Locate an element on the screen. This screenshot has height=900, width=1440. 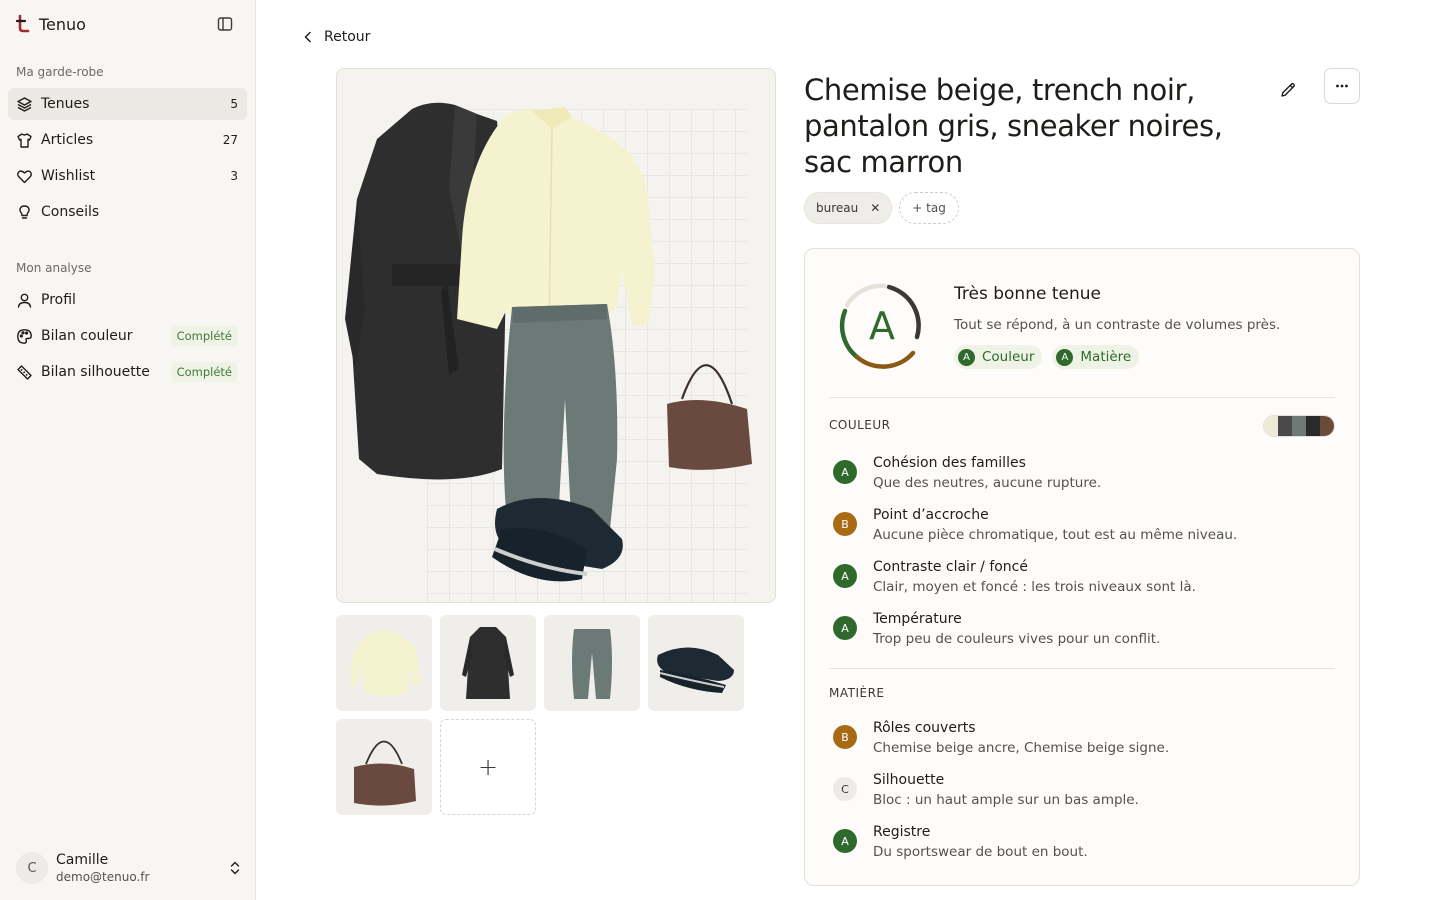
sidebar-item-bilan-couleur: Bilan couleur Complété is located at coordinates (127, 336).